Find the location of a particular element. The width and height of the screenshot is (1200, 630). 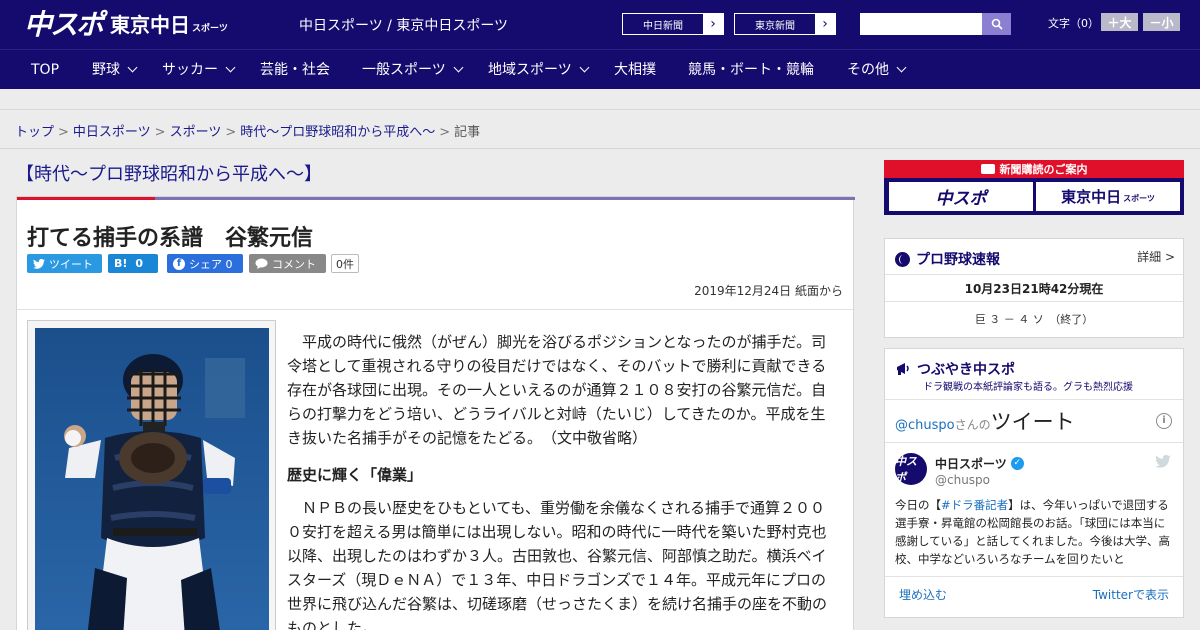

comment-button: コメント is located at coordinates (287, 263).